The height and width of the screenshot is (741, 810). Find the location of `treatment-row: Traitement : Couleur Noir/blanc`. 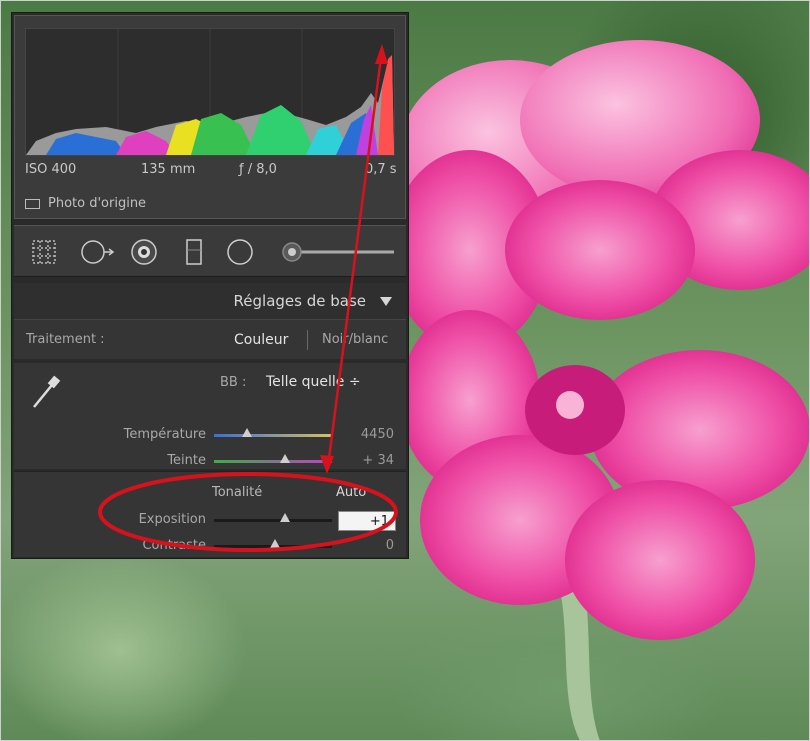

treatment-row: Traitement : Couleur Noir/blanc is located at coordinates (210, 339).